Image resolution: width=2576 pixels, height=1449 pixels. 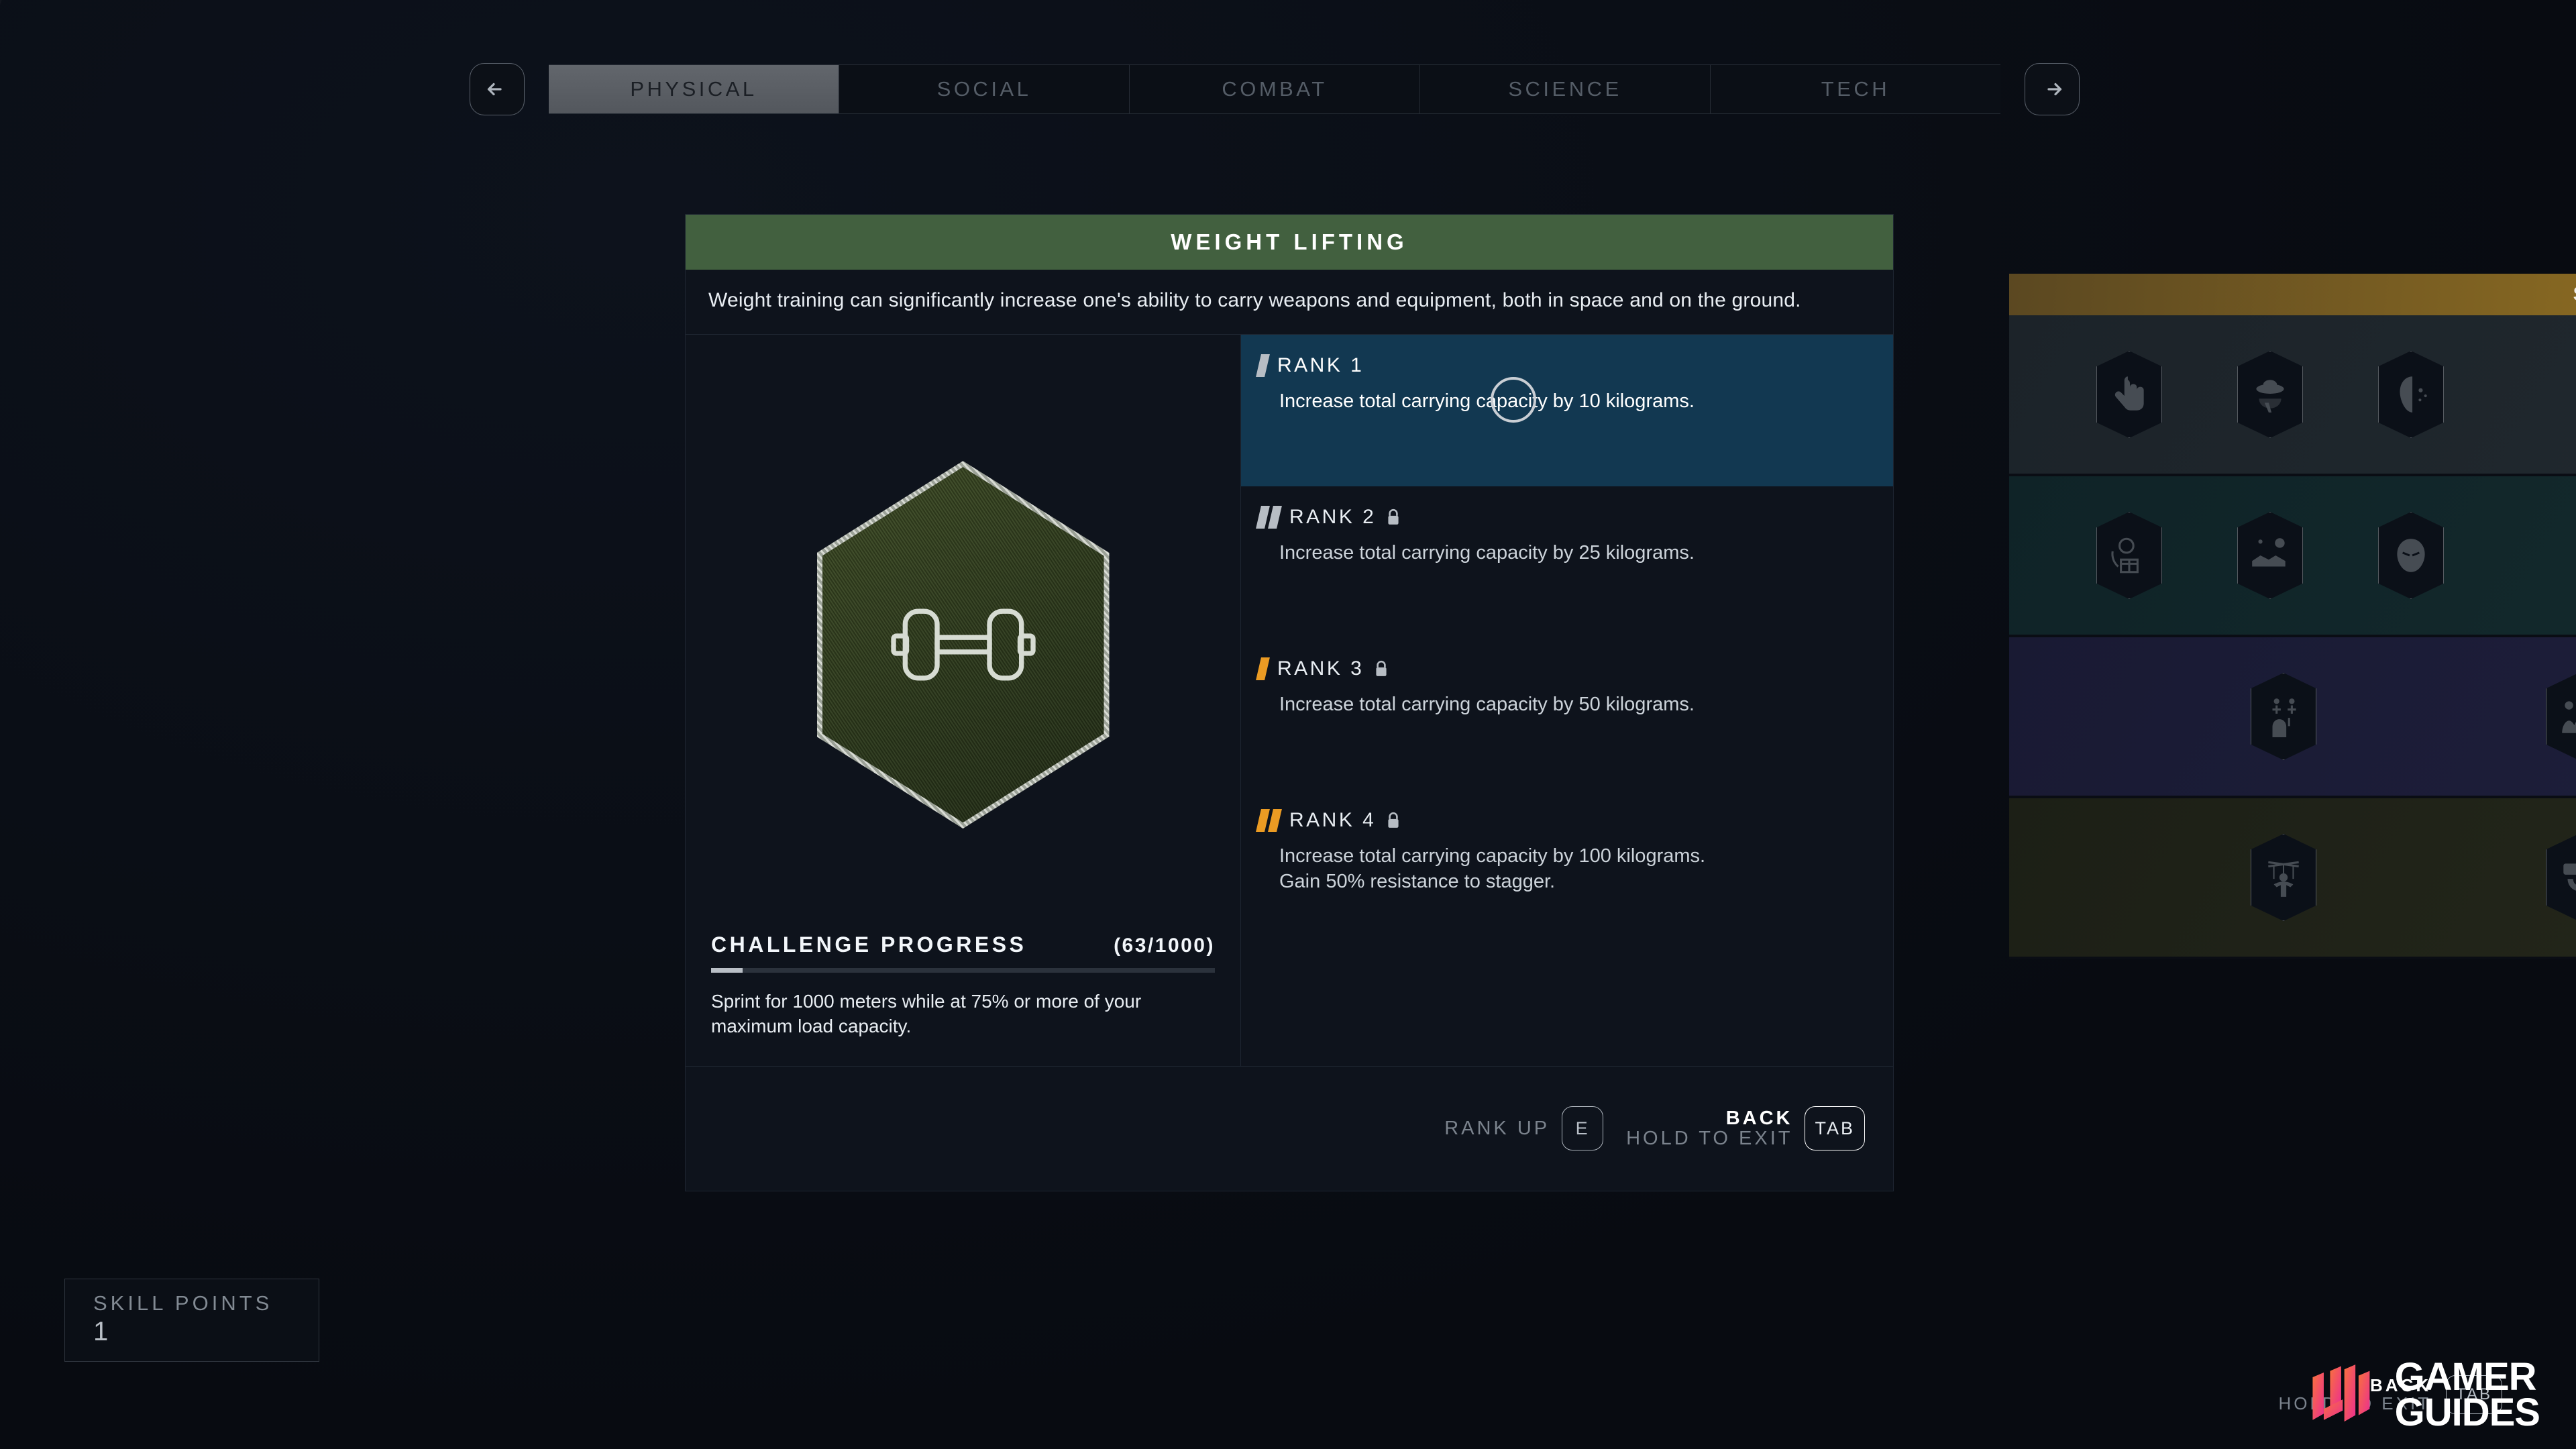 I want to click on category-tab-bar: PHYSICAL SOCIAL COMBAT SCIENCE TECH, so click(x=1275, y=89).